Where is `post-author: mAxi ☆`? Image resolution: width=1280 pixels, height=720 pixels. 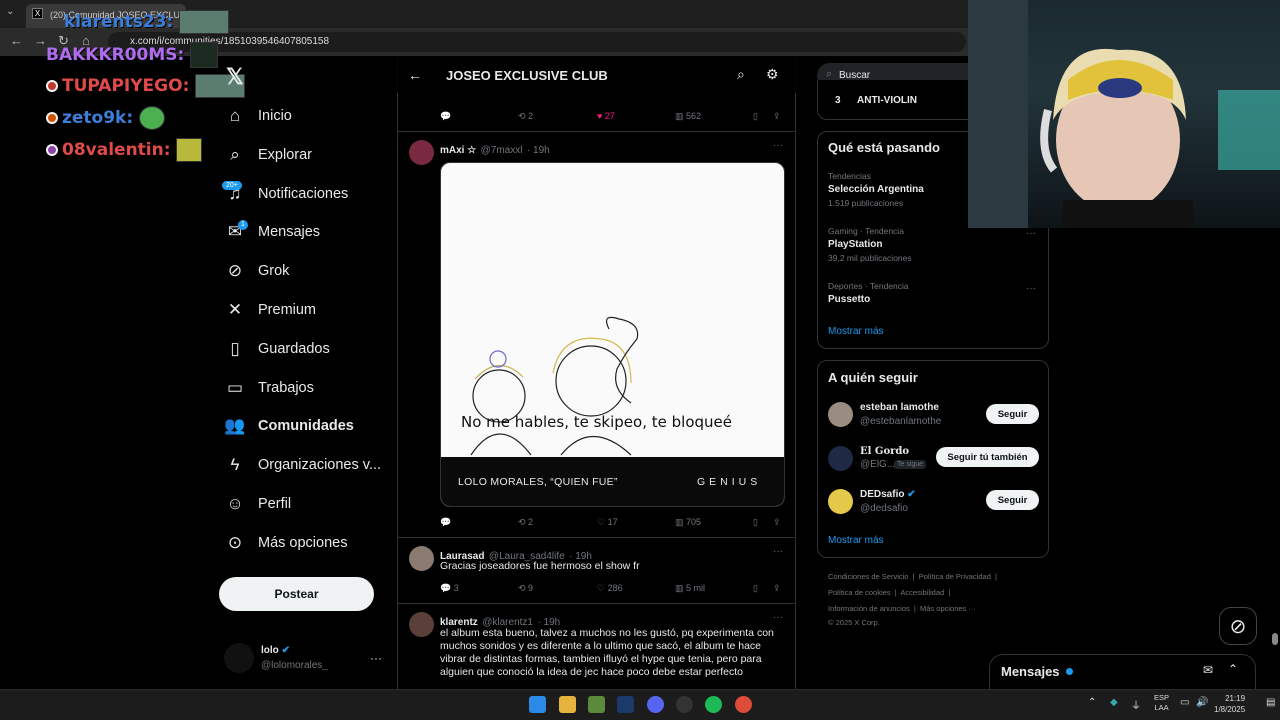
post-author: mAxi ☆ is located at coordinates (458, 150).